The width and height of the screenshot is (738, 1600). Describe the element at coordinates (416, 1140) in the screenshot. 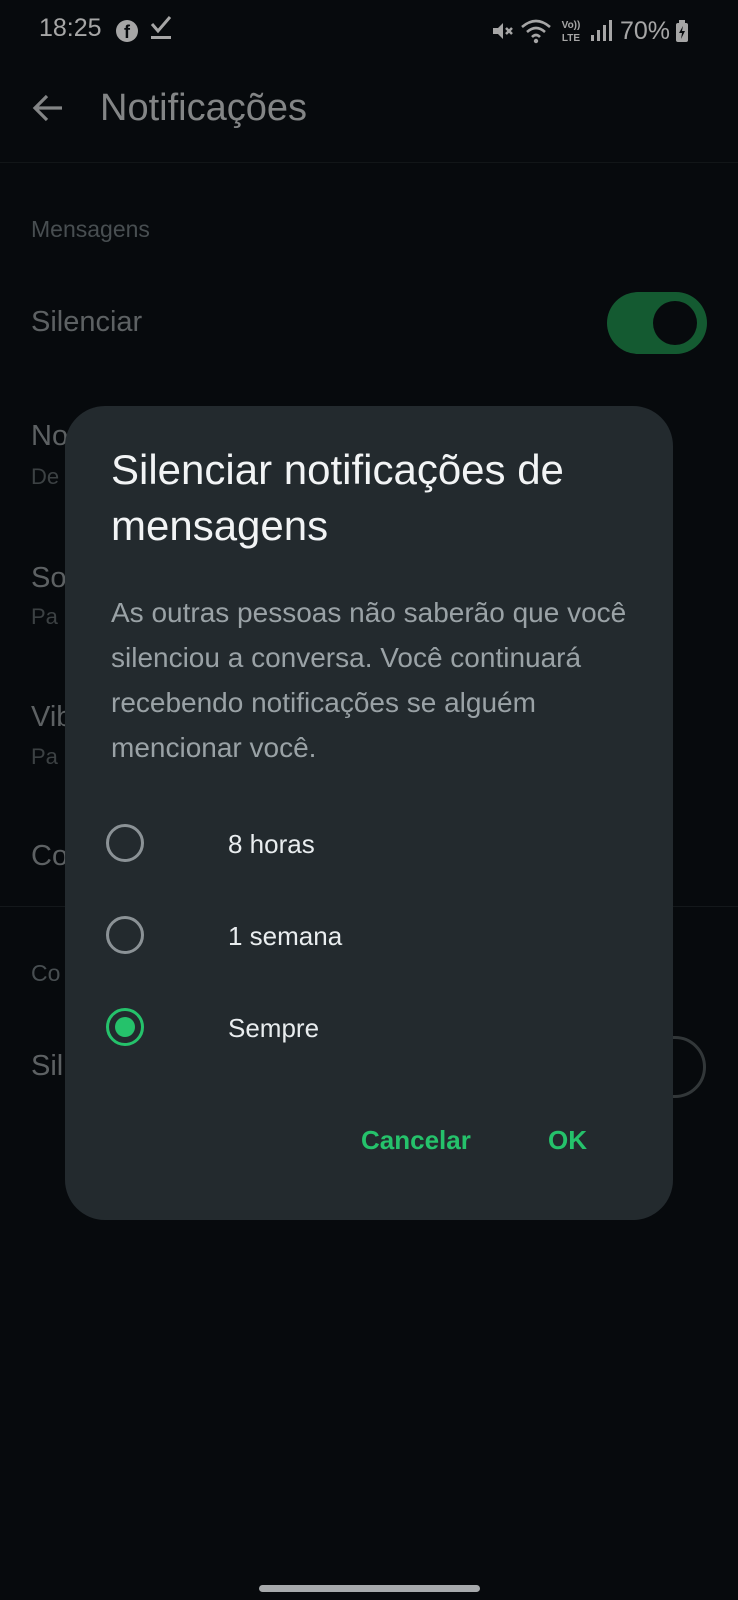

I see `cancel-button: Cancelar` at that location.